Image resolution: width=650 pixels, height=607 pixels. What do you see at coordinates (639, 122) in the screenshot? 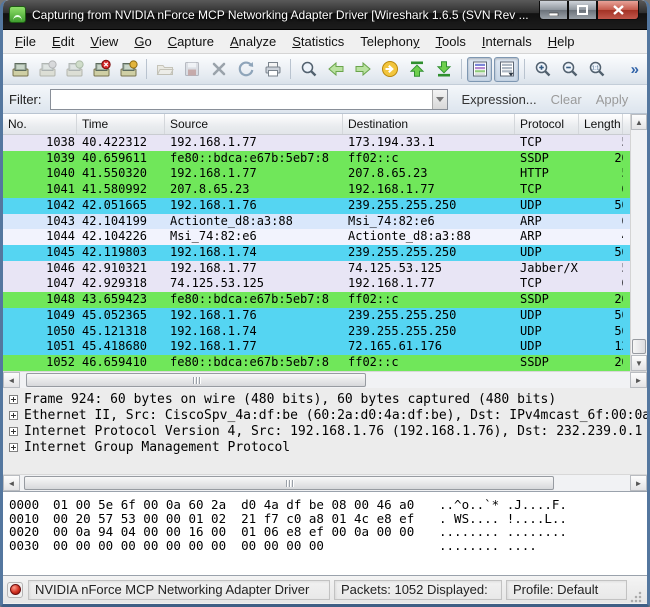
I see `scroll-up-arrow-icon: ▲` at bounding box center [639, 122].